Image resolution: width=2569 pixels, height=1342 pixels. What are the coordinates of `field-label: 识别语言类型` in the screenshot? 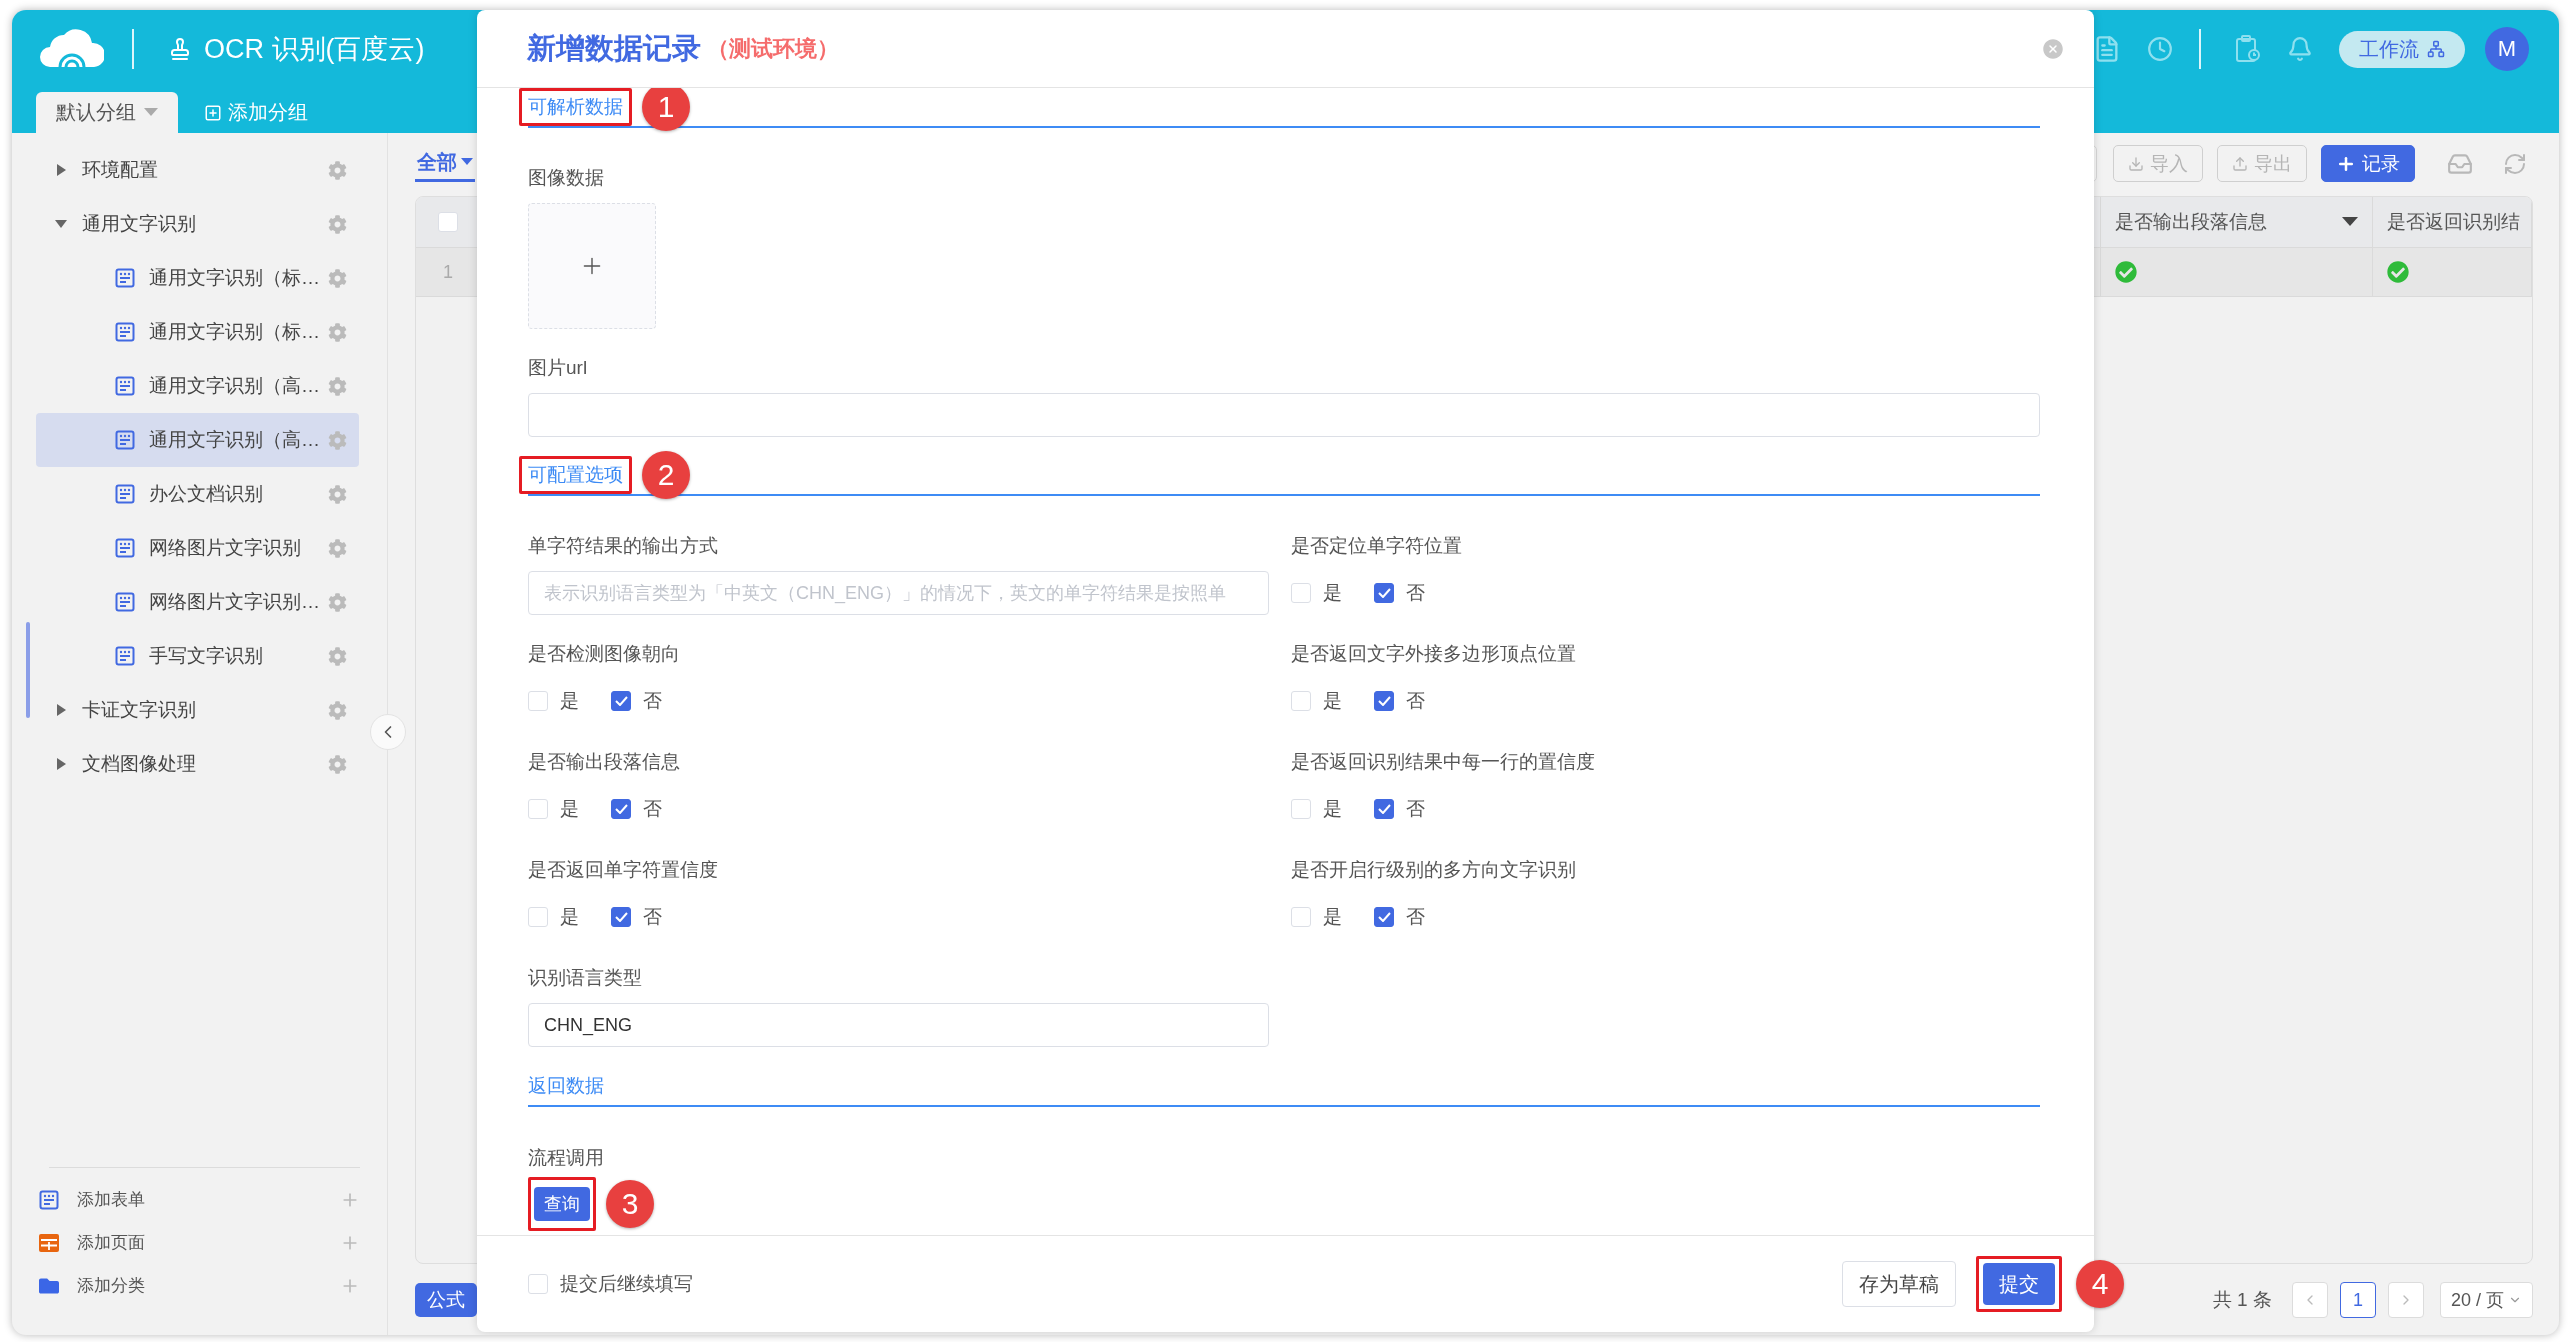 It's located at (585, 978).